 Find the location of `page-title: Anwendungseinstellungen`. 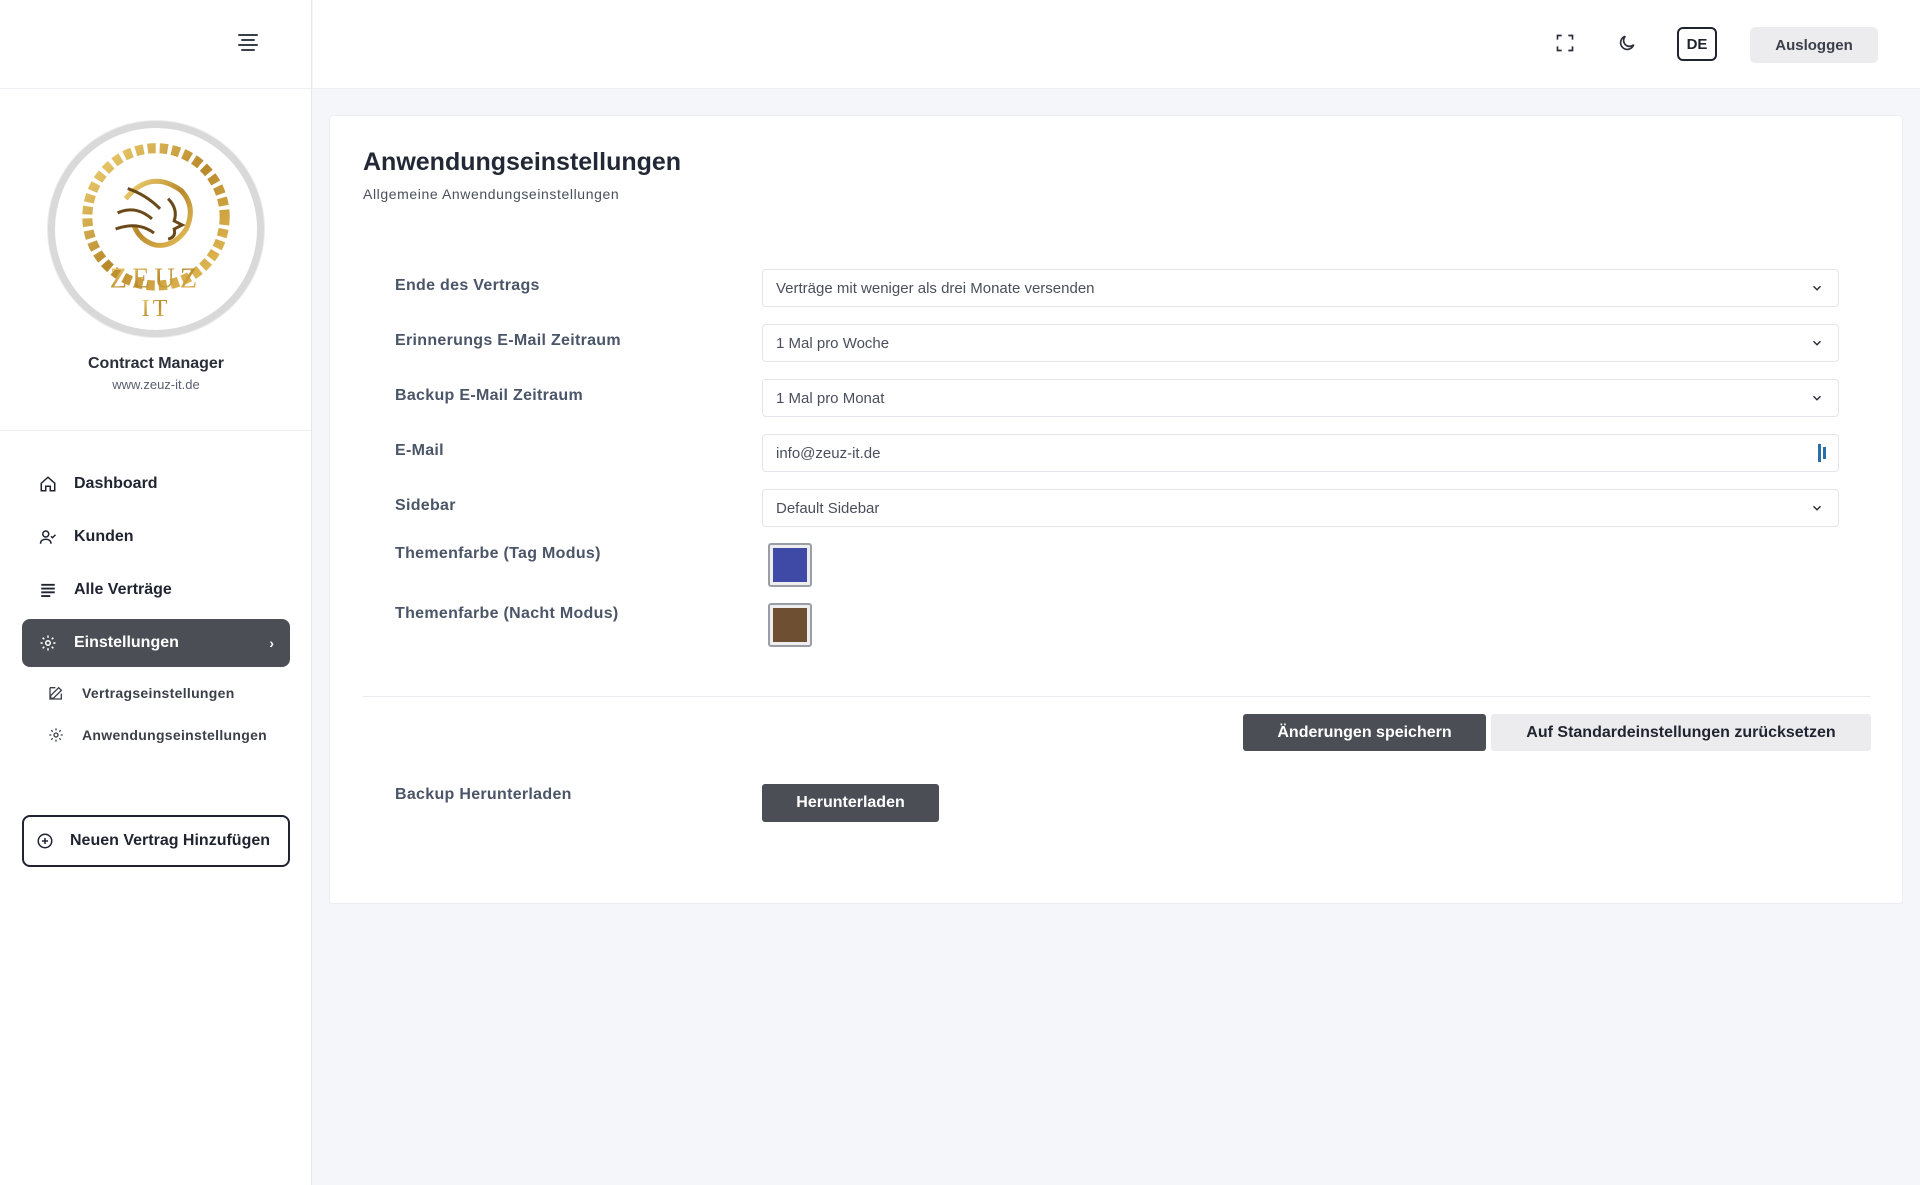

page-title: Anwendungseinstellungen is located at coordinates (522, 162).